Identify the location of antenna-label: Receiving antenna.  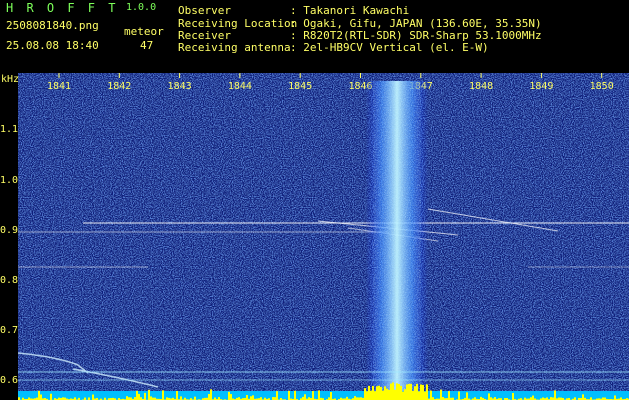
(234, 47).